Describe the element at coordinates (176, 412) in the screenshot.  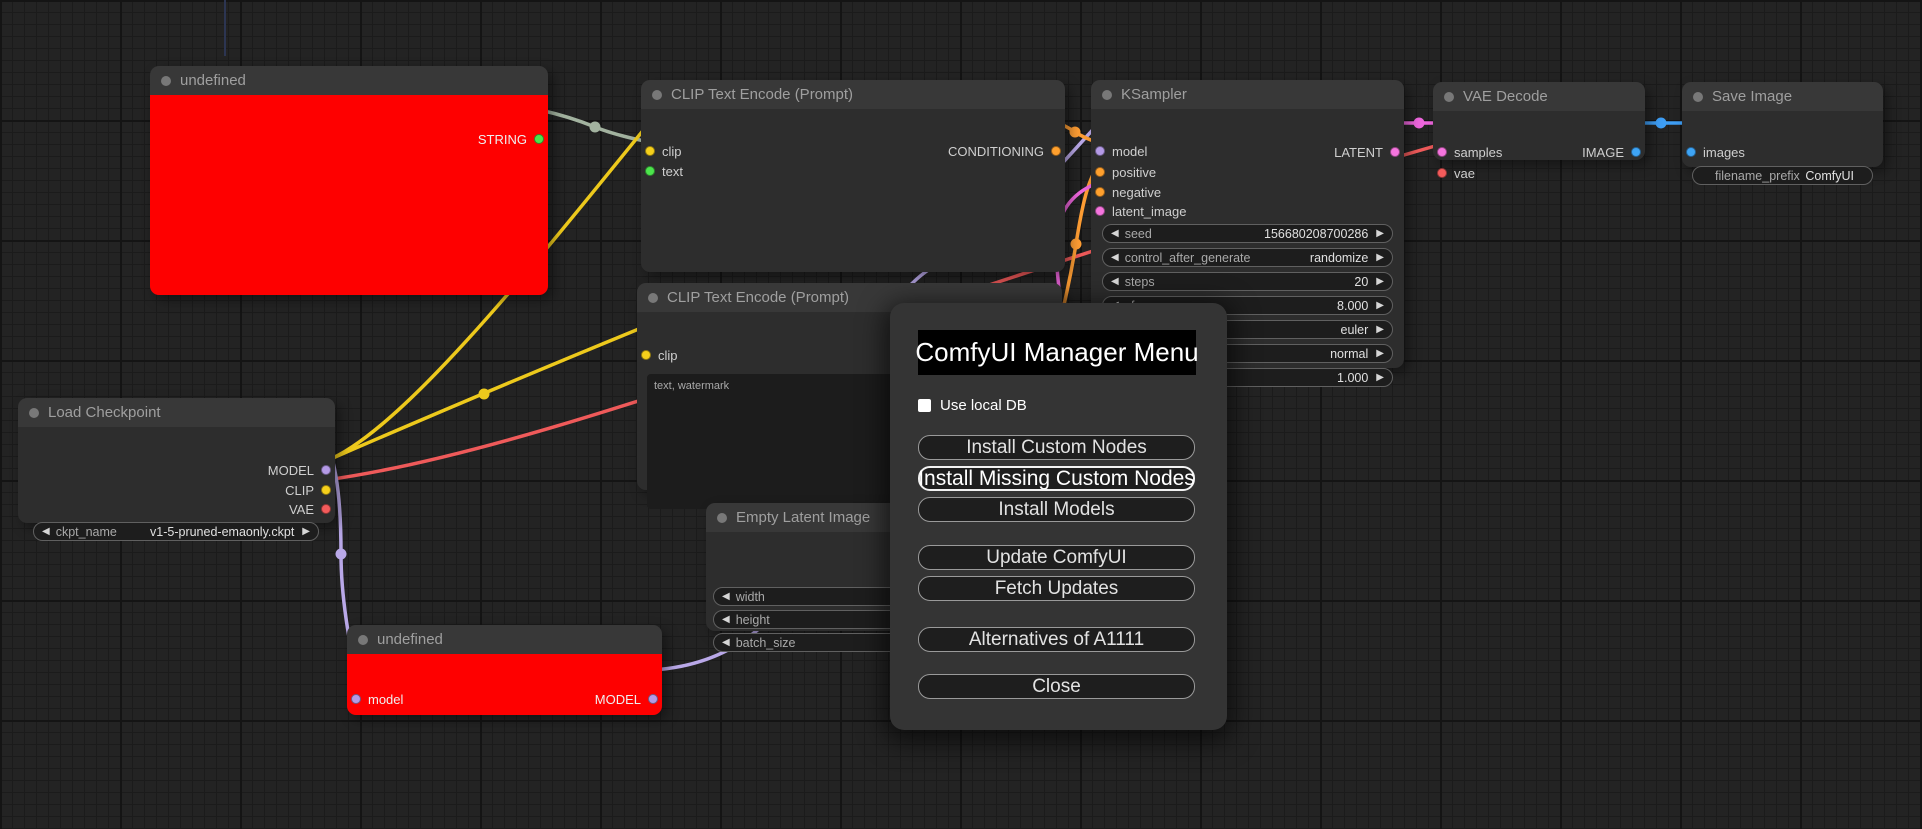
I see `node-title-bar: Load Checkpoint` at that location.